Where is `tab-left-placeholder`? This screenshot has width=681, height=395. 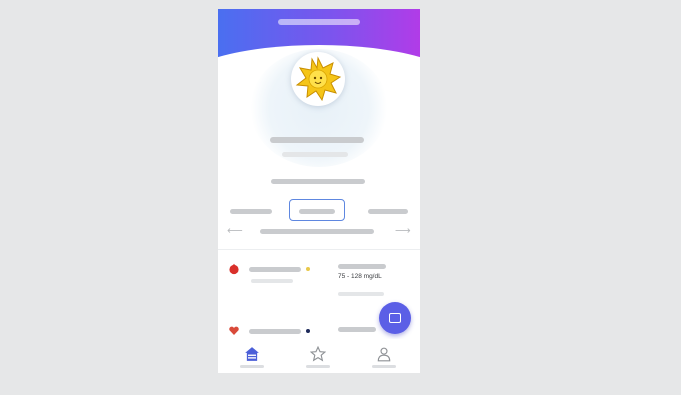 tab-left-placeholder is located at coordinates (251, 211).